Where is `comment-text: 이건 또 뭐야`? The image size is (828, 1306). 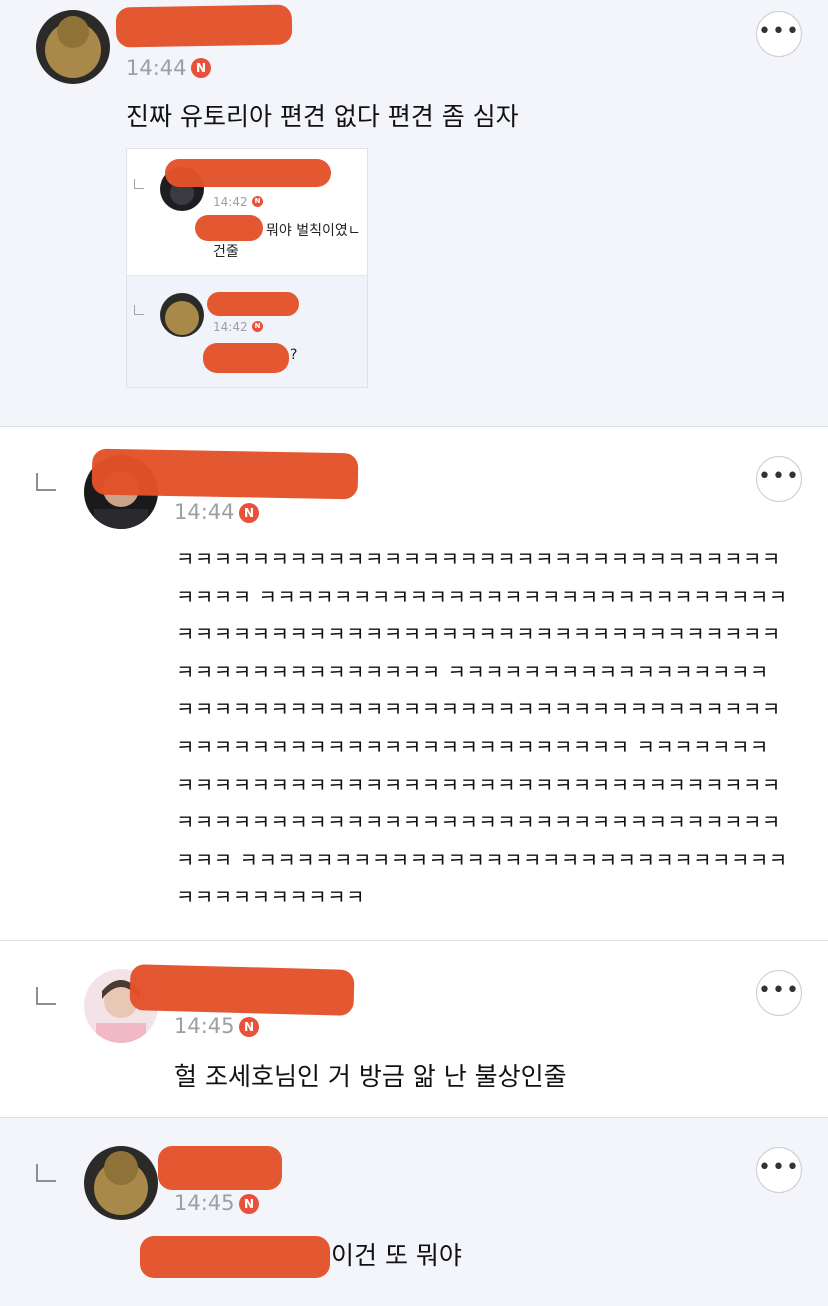
comment-text: 이건 또 뭐야 is located at coordinates (396, 1255).